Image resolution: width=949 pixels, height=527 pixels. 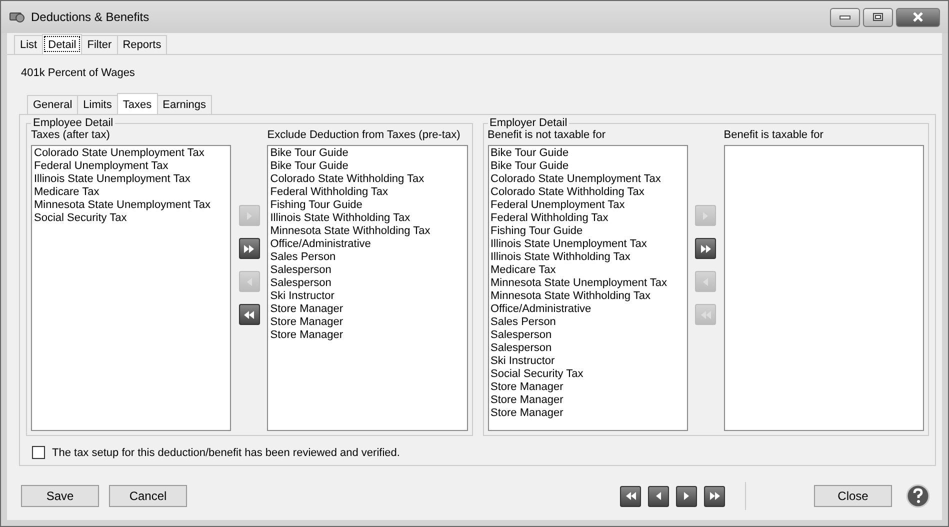 I want to click on minimize-button, so click(x=845, y=17).